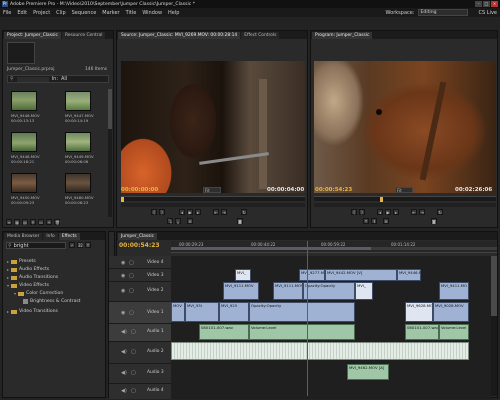 The image size is (500, 400). What do you see at coordinates (178, 221) in the screenshot?
I see `overlay-icon: ⤓` at bounding box center [178, 221].